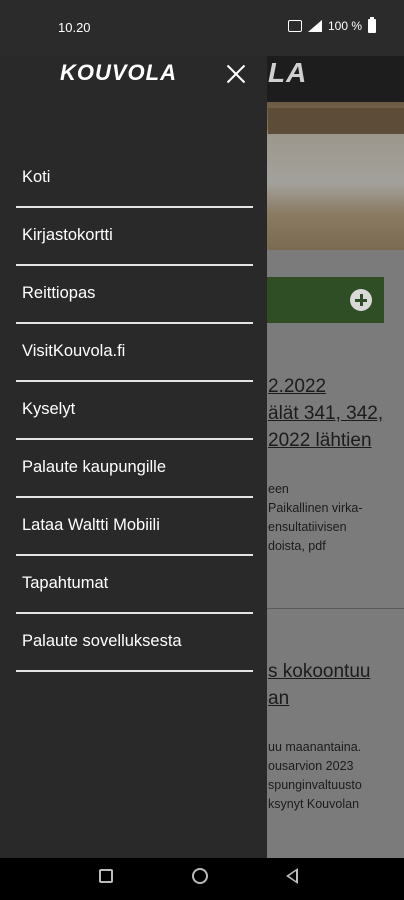 The width and height of the screenshot is (404, 900). I want to click on article-body-line: uu maanantaina., so click(315, 747).